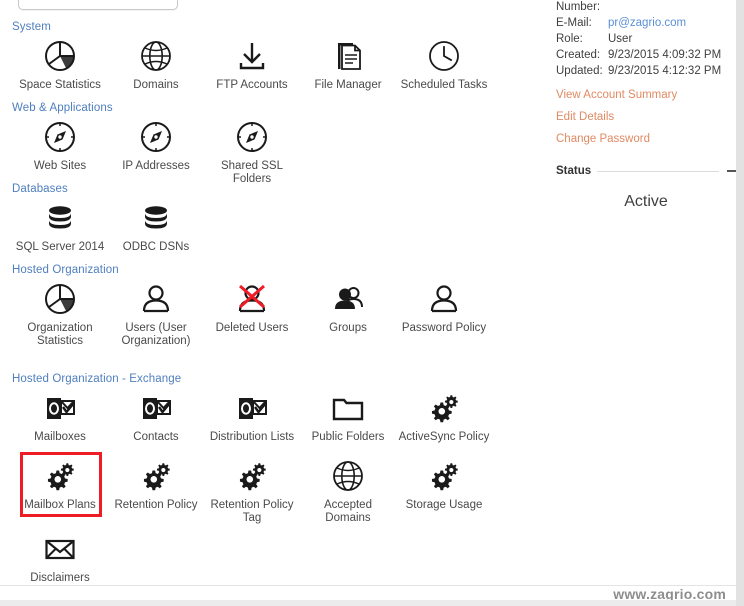 This screenshot has width=744, height=606. What do you see at coordinates (252, 85) in the screenshot?
I see `module-item-label: FTP Accounts` at bounding box center [252, 85].